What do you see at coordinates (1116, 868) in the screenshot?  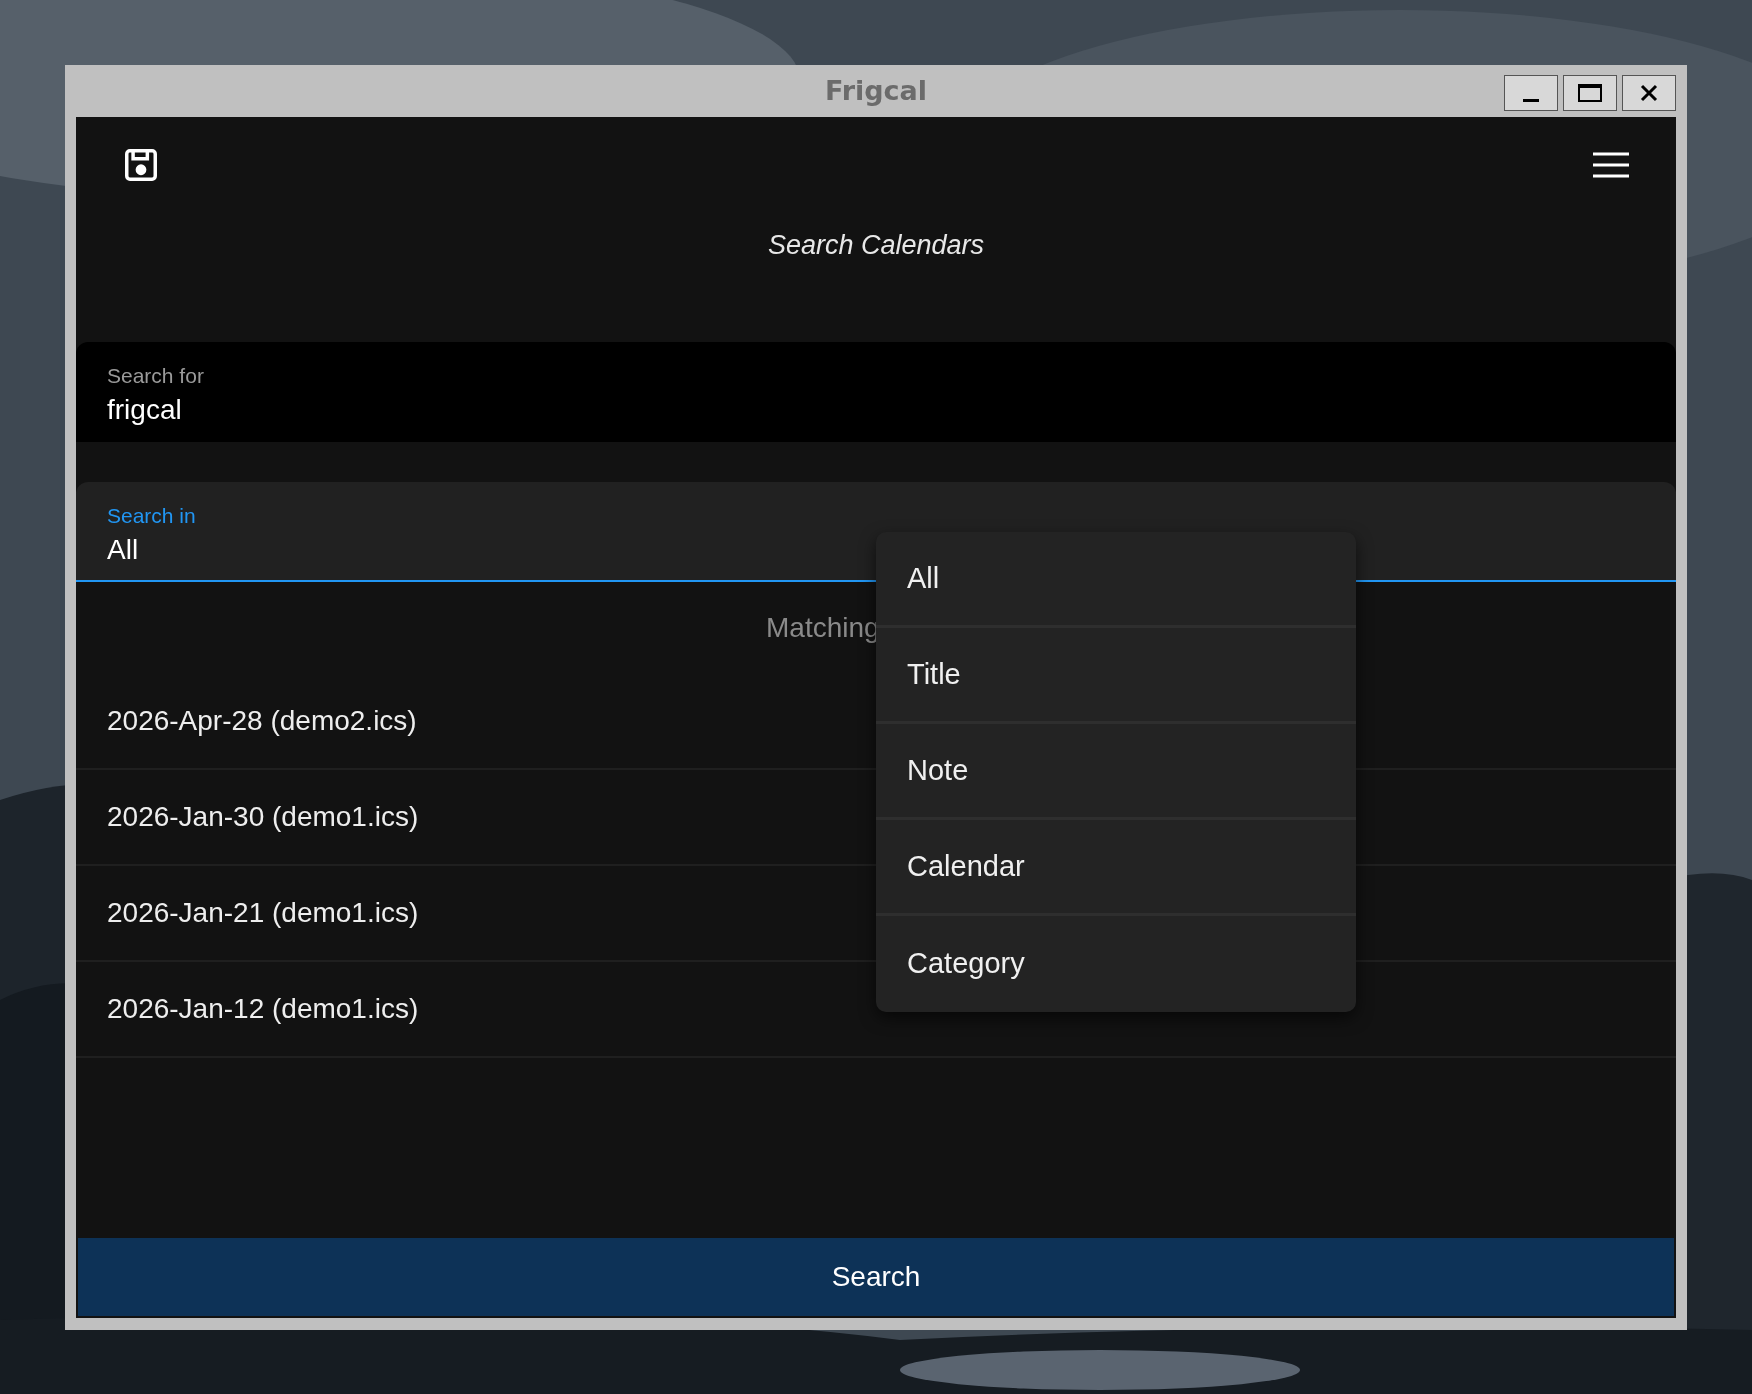 I see `dropdown-option: Calendar` at bounding box center [1116, 868].